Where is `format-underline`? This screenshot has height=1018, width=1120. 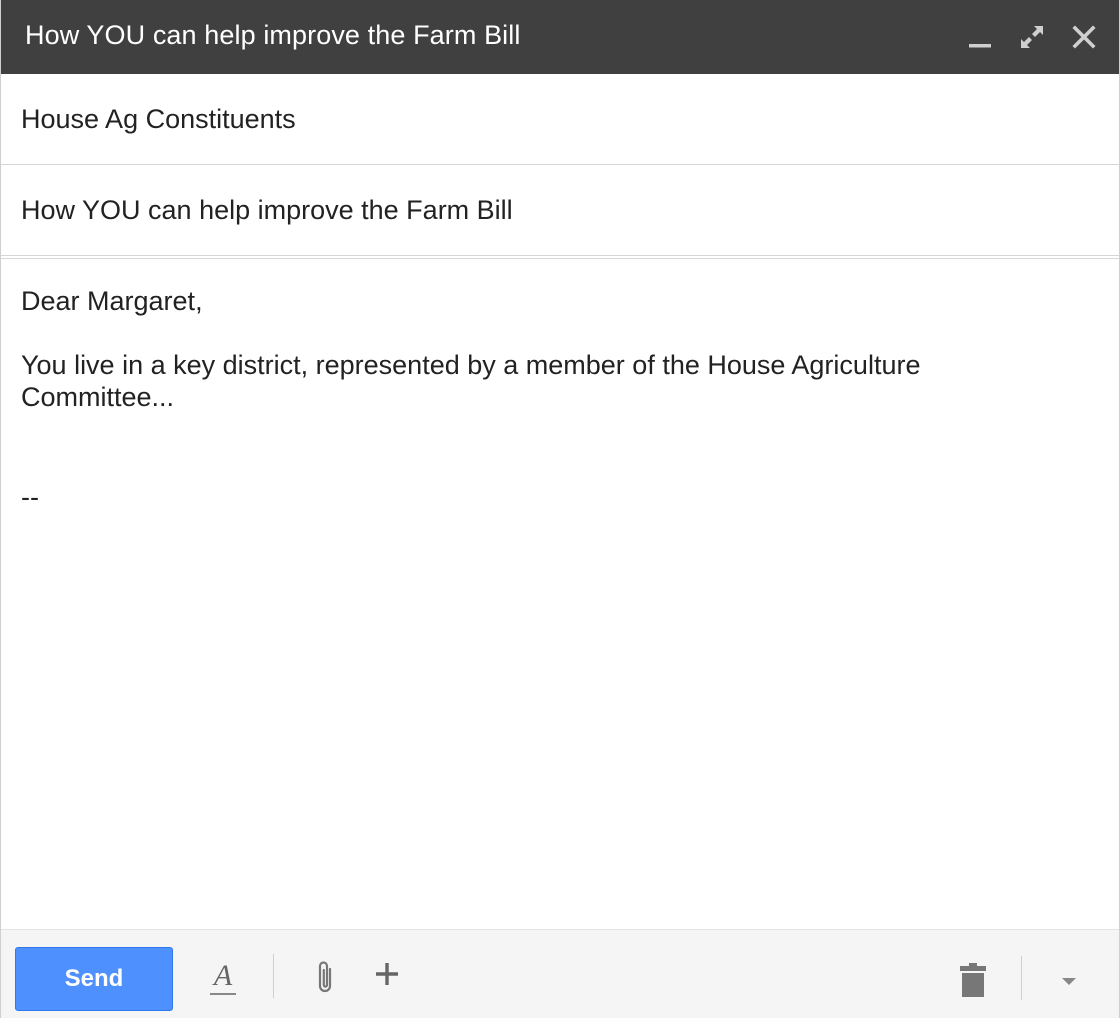 format-underline is located at coordinates (223, 994).